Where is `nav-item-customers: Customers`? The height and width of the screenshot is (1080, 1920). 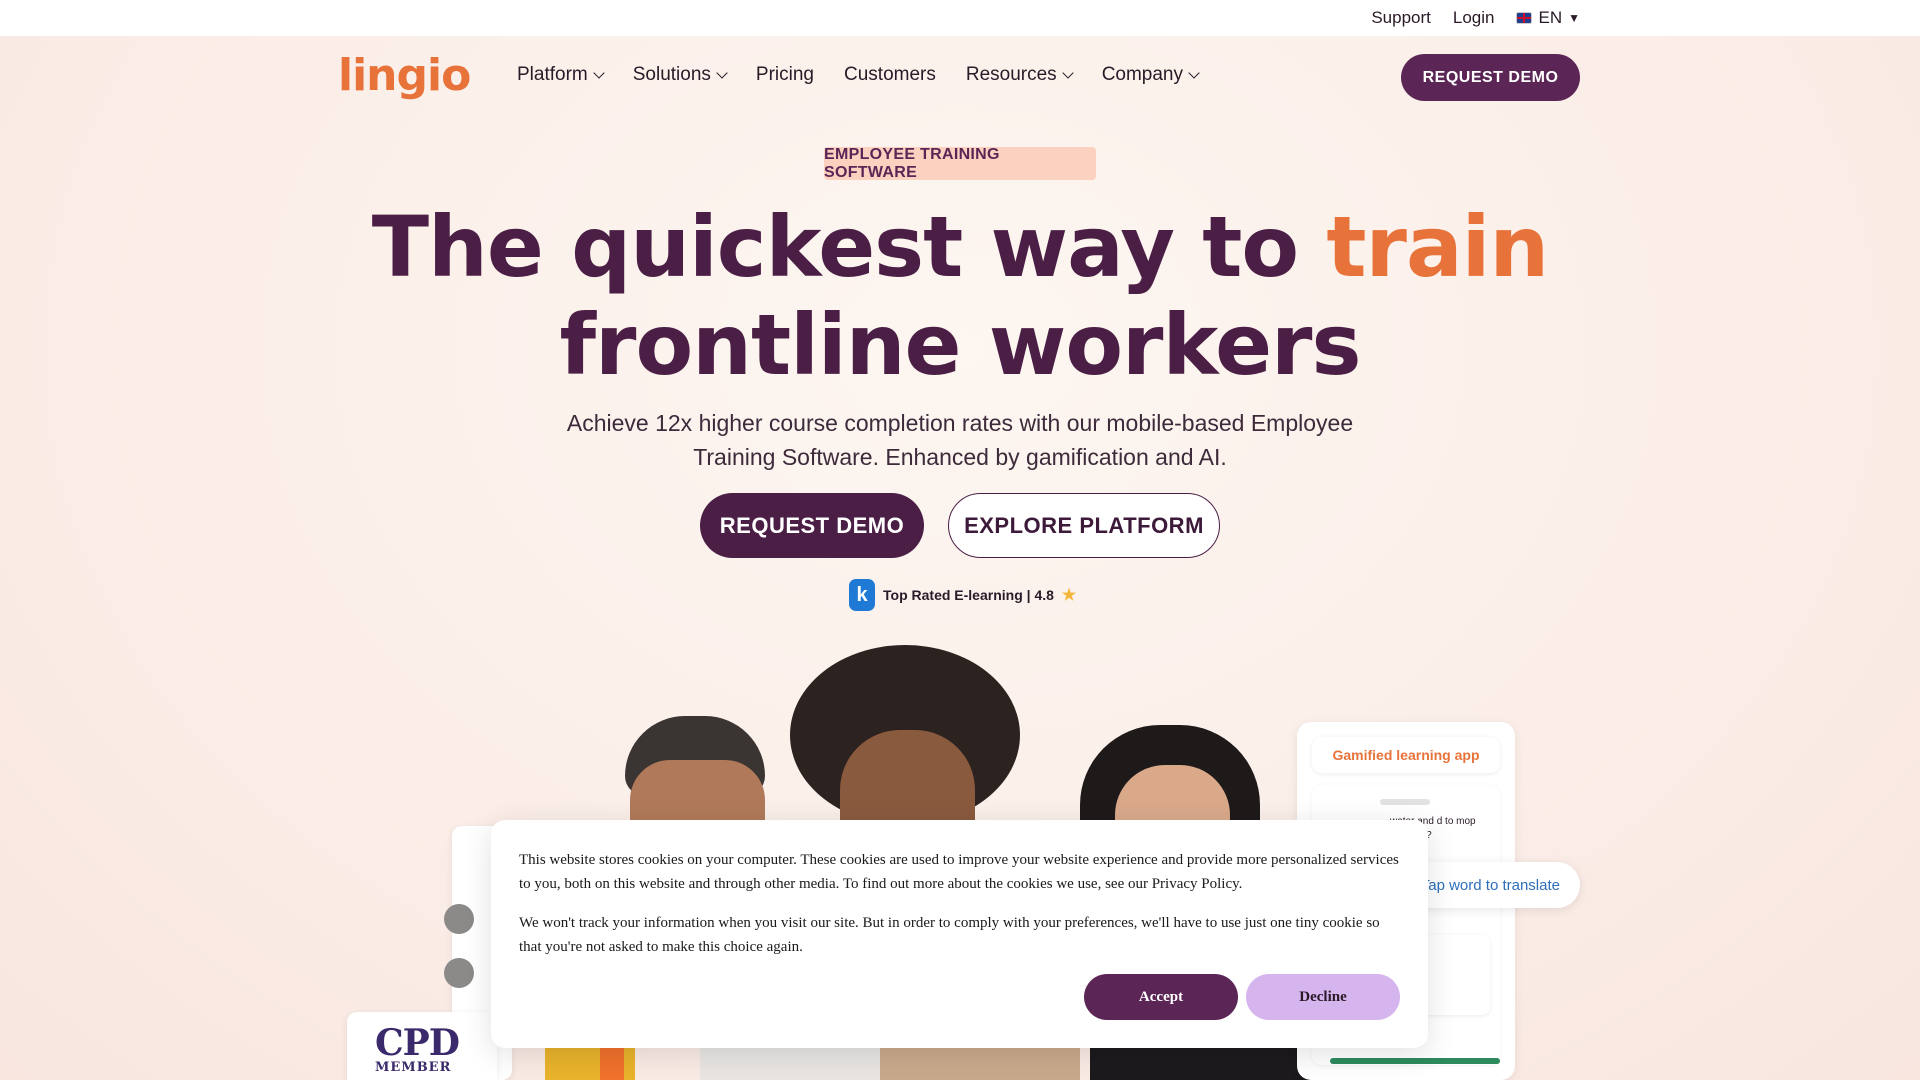
nav-item-customers: Customers is located at coordinates (890, 75).